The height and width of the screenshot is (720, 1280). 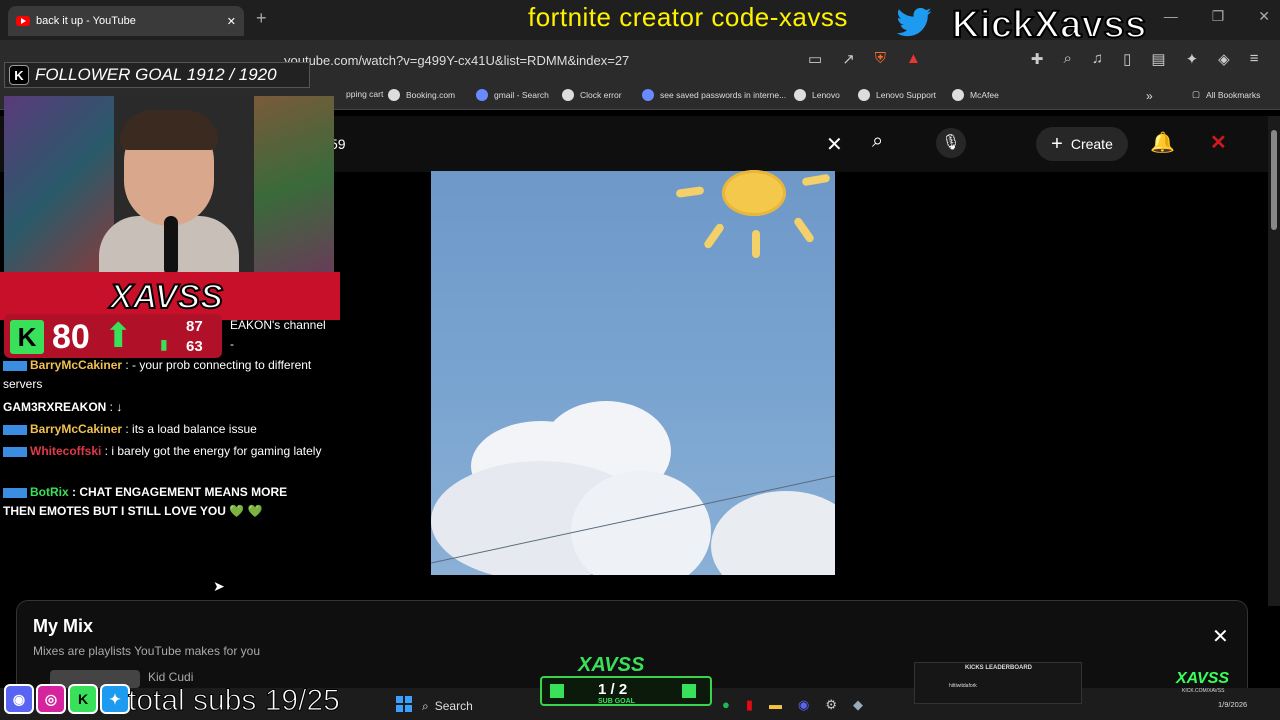 What do you see at coordinates (194, 346) in the screenshot?
I see `stat-bottom: 63` at bounding box center [194, 346].